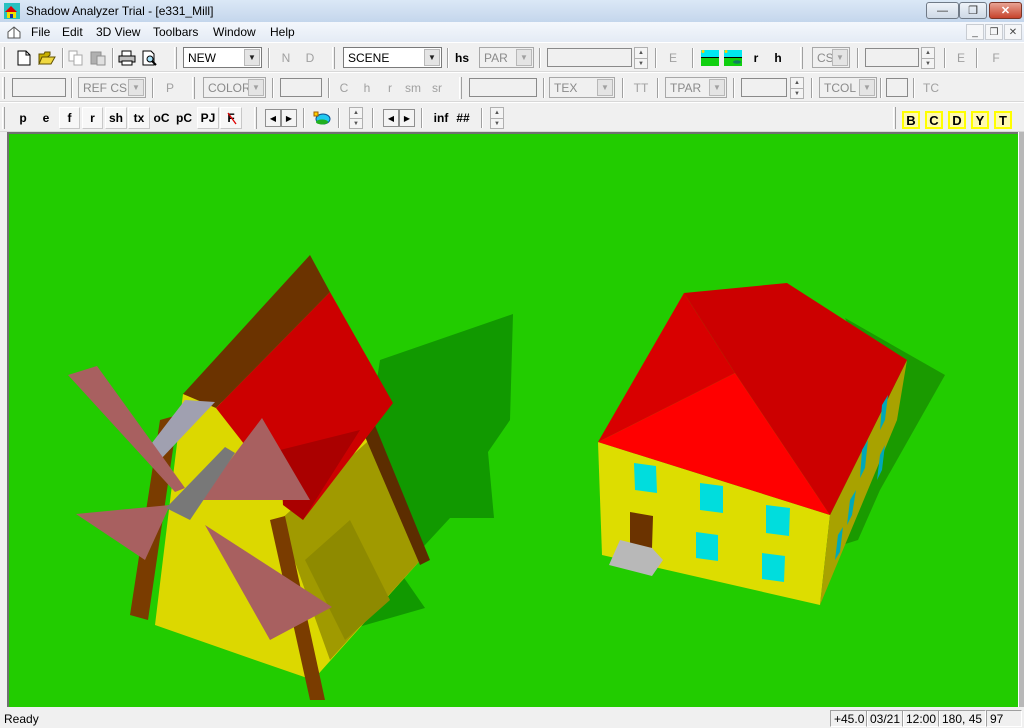 The image size is (1024, 728). Describe the element at coordinates (696, 87) in the screenshot. I see `tpar-combo: TPAR ▼` at that location.